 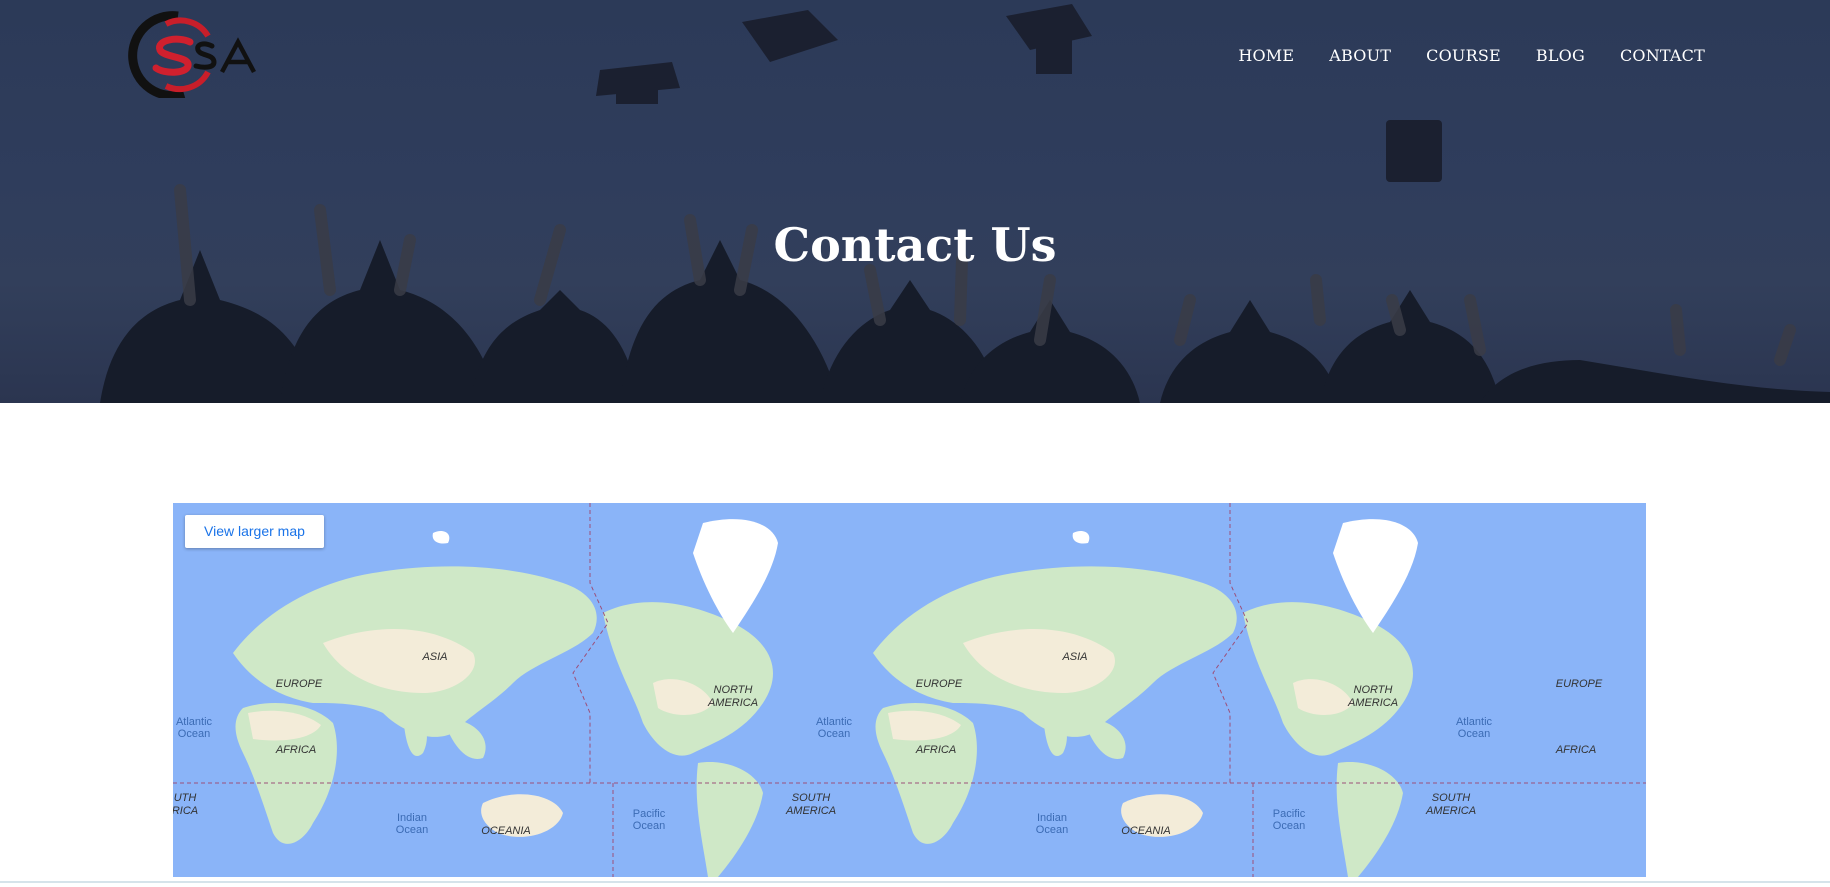 I want to click on label-africa-2: AFRICA, so click(x=935, y=750).